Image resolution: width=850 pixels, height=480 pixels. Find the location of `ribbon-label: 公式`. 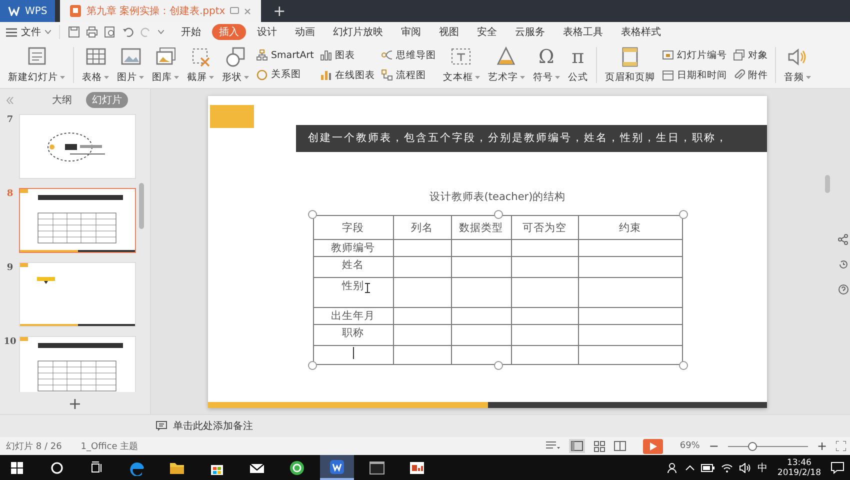

ribbon-label: 公式 is located at coordinates (578, 77).